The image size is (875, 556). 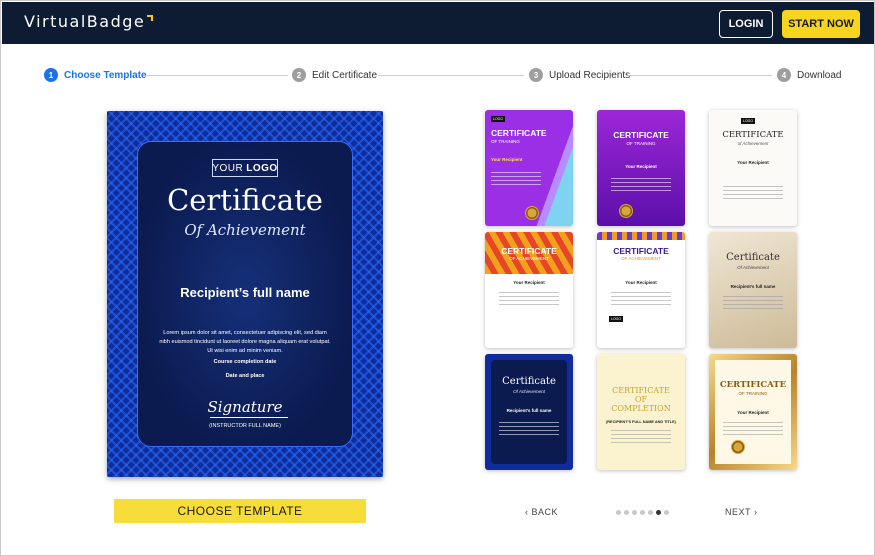 I want to click on step-number: 3, so click(x=536, y=75).